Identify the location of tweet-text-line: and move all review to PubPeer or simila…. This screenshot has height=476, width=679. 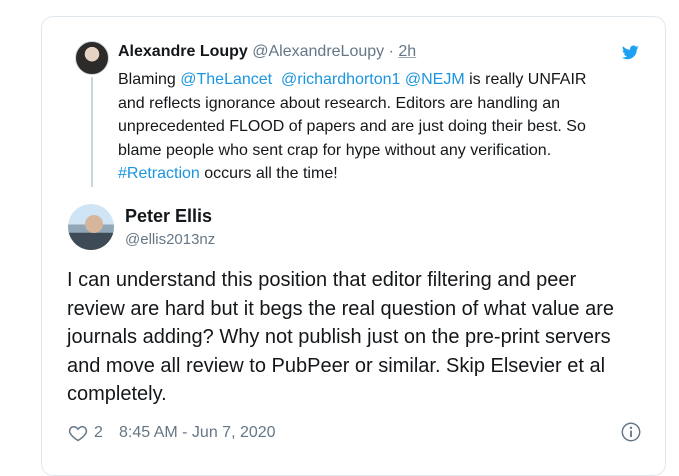
(336, 365).